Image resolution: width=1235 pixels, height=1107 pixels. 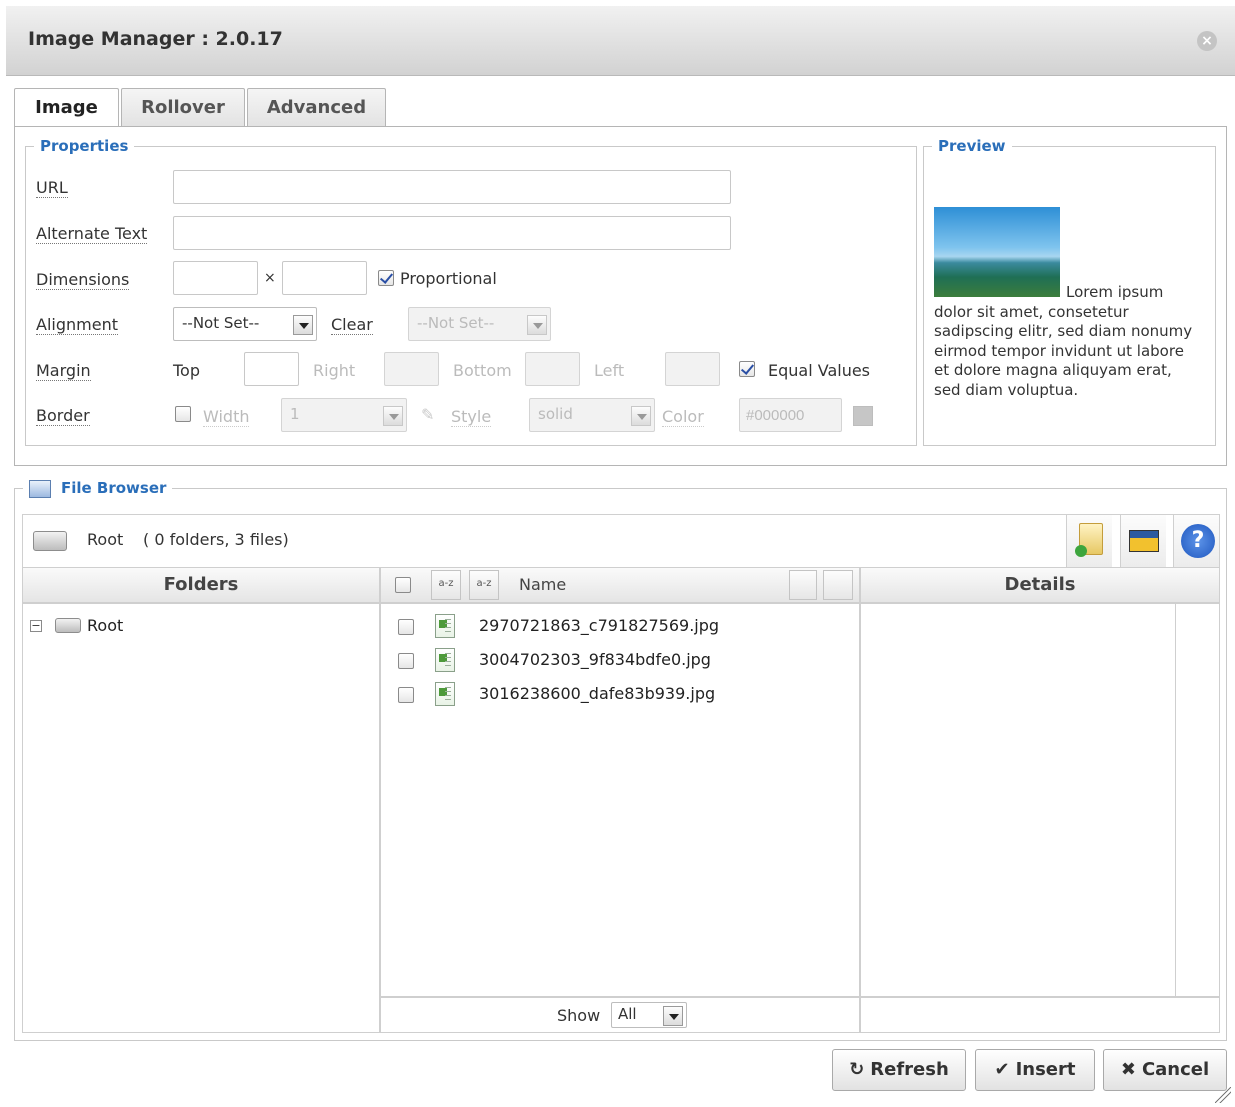 What do you see at coordinates (155, 39) in the screenshot?
I see `window-title: Image Manager : 2.0.17` at bounding box center [155, 39].